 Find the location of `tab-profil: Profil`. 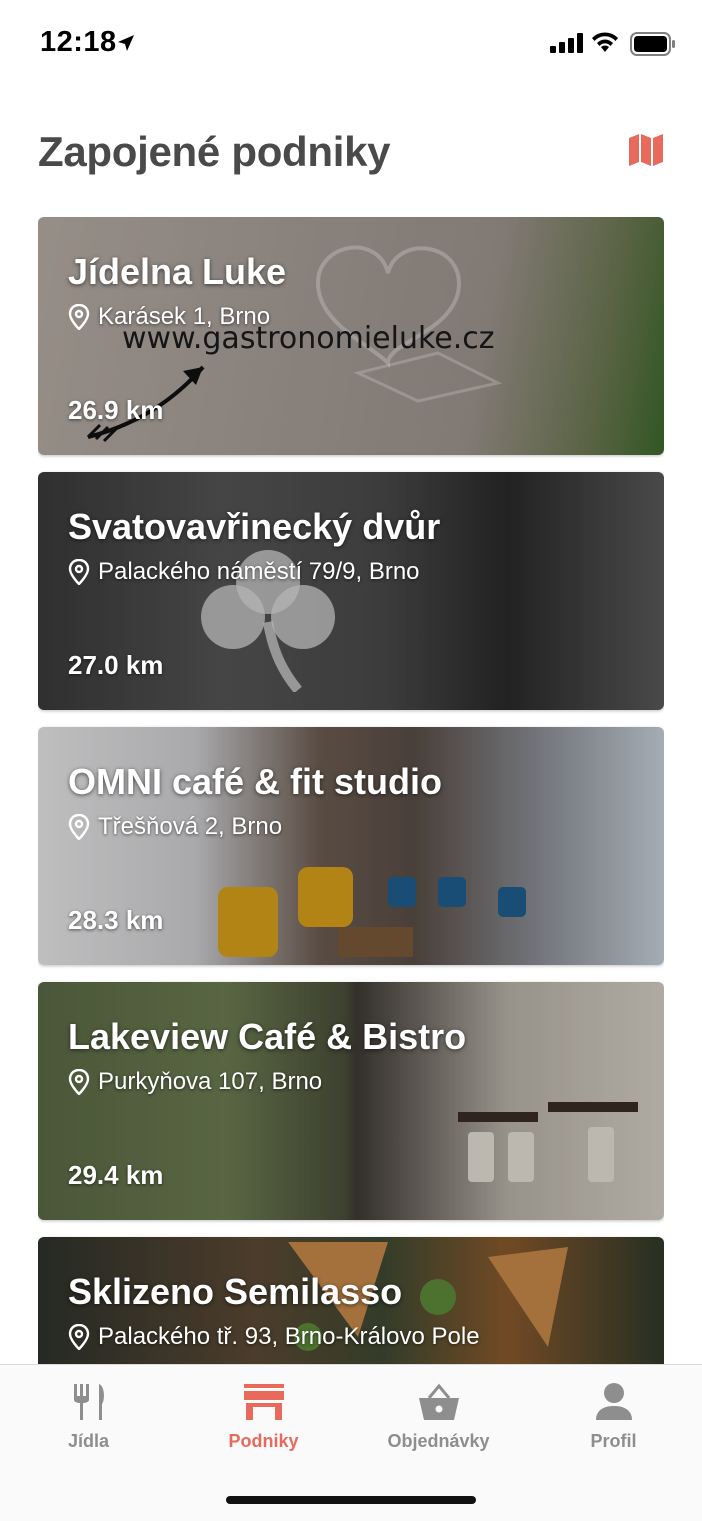

tab-profil: Profil is located at coordinates (613, 1415).